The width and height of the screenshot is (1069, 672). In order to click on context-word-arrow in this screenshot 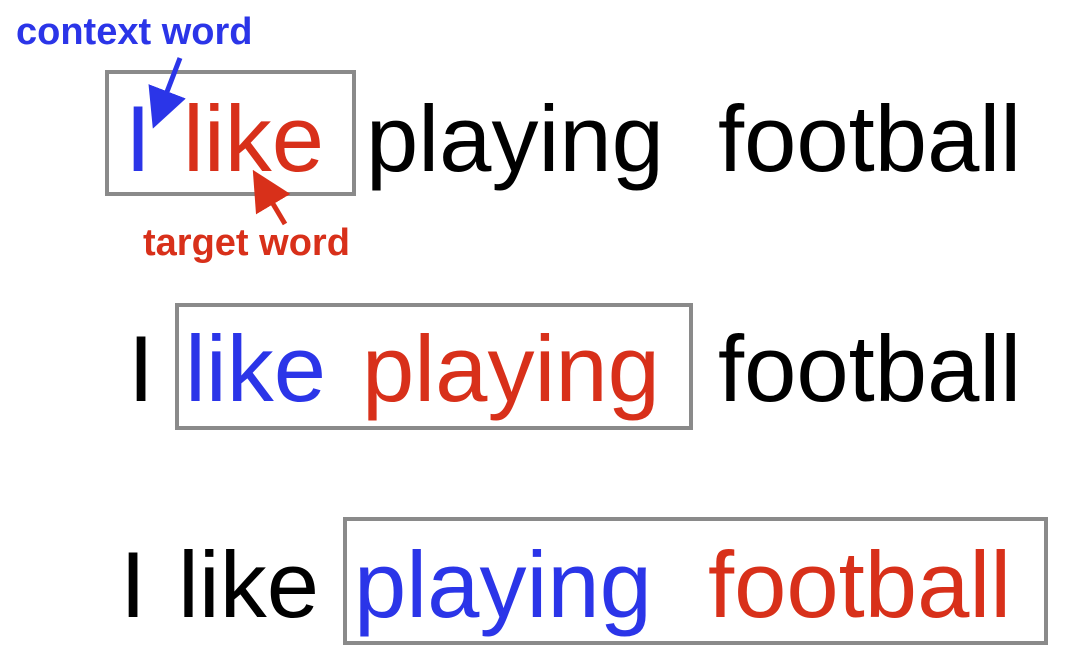, I will do `click(167, 93)`.